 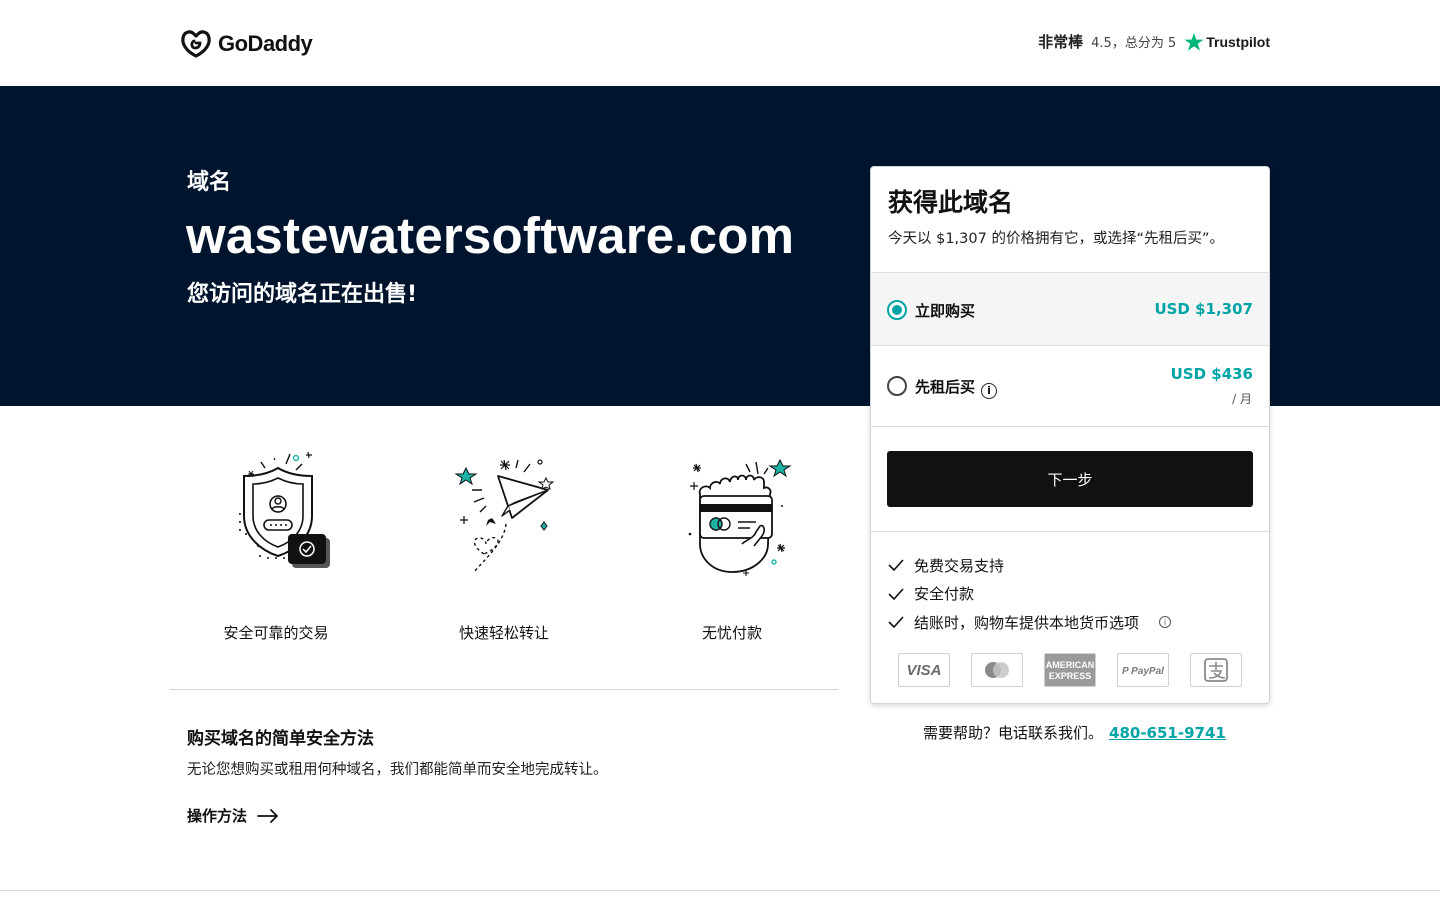 I want to click on benefit-item: 免费交易支持, so click(x=1029, y=565).